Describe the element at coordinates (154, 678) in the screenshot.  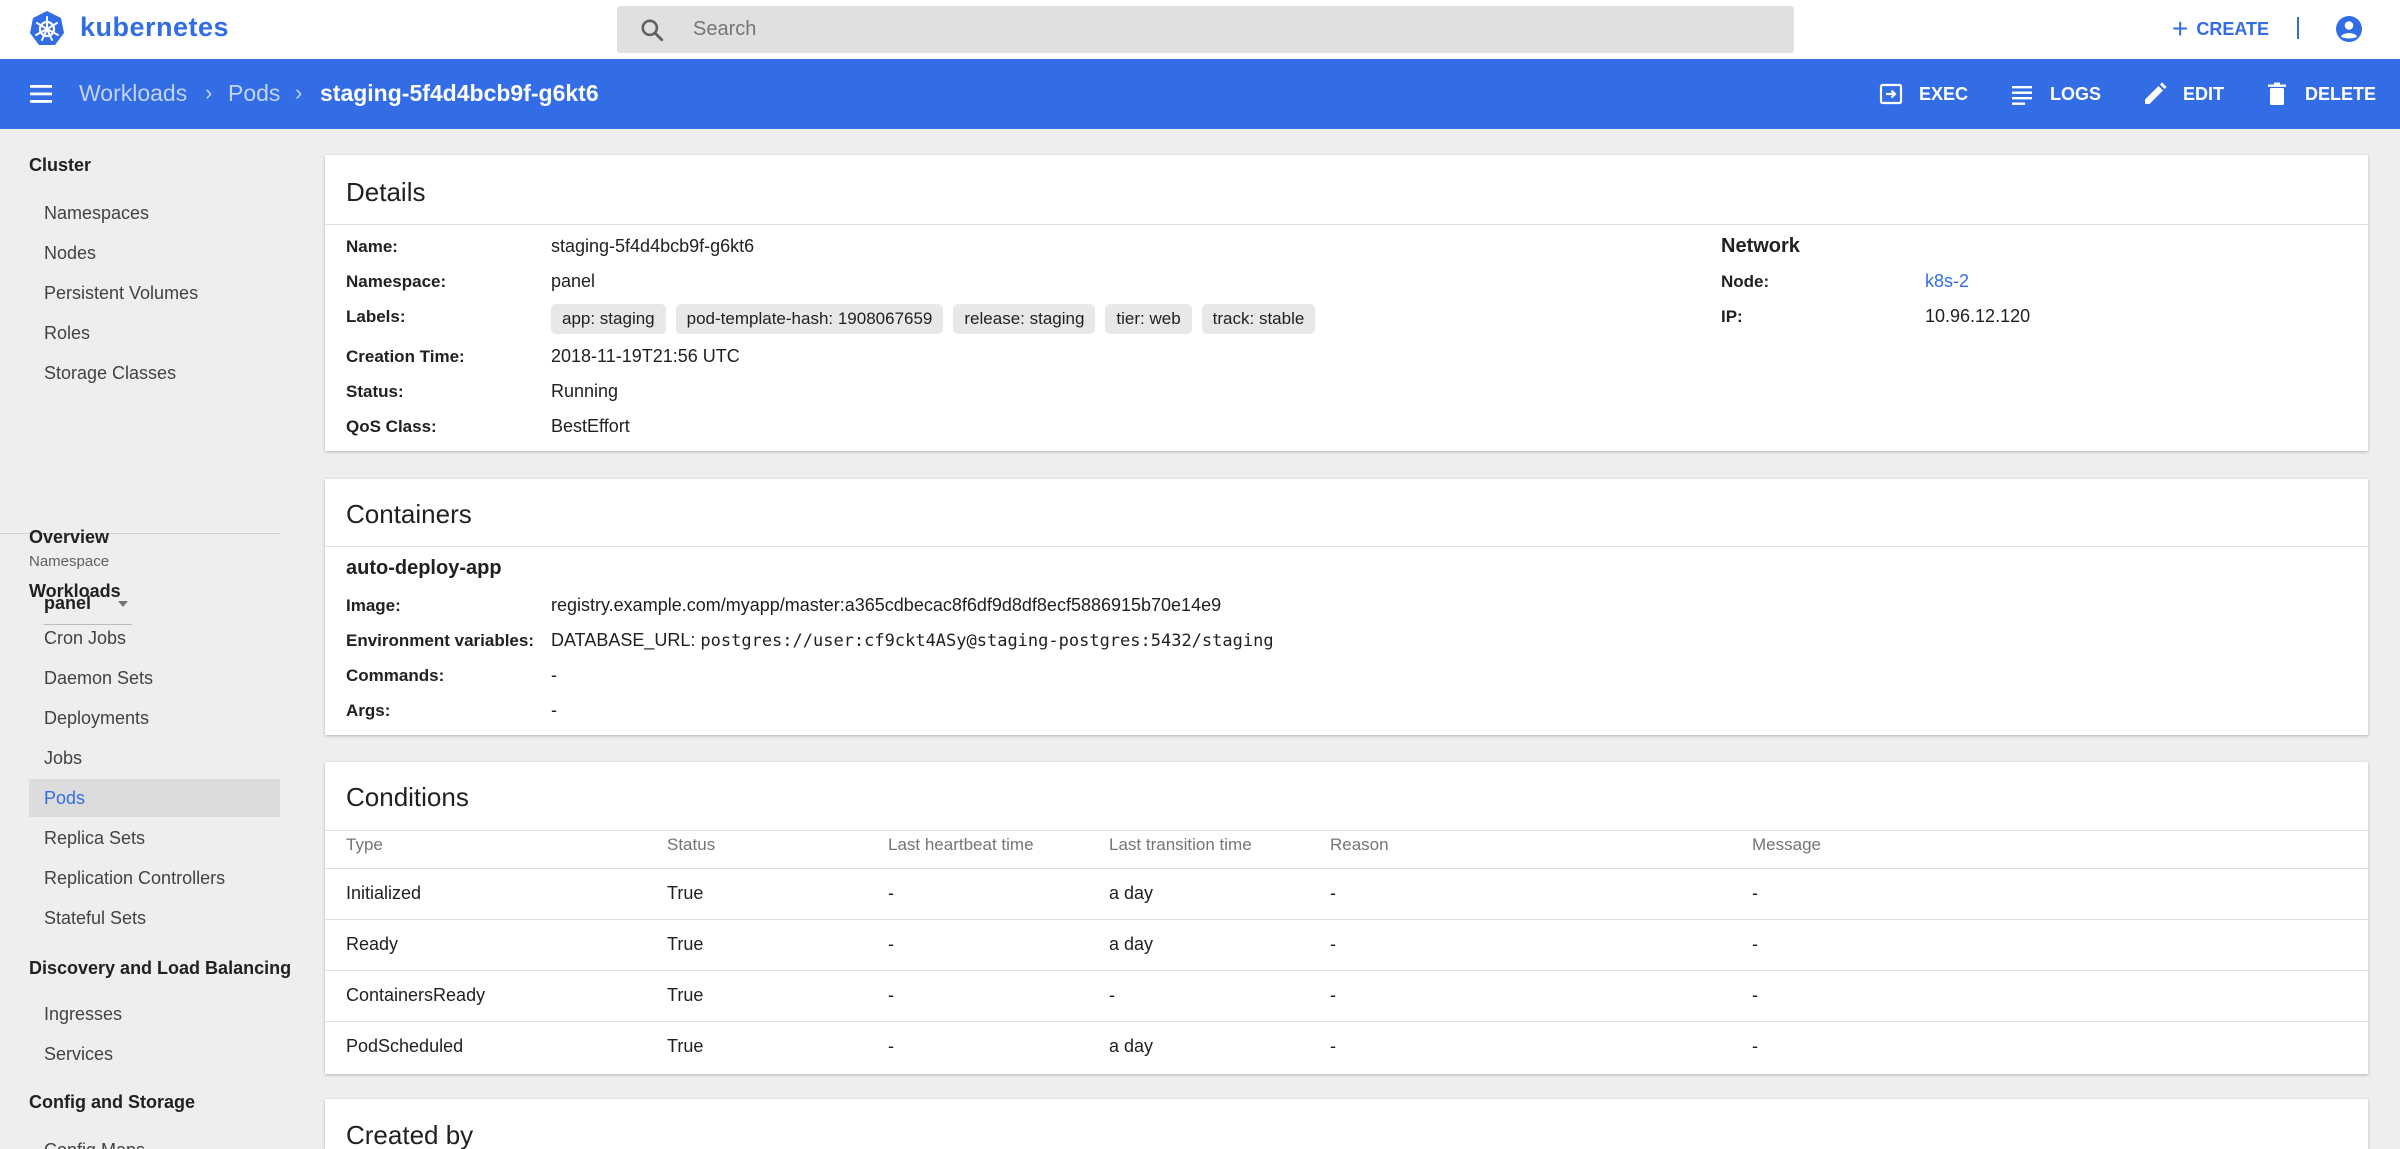
I see `sidebar-item-daemon-sets: Daemon Sets` at that location.